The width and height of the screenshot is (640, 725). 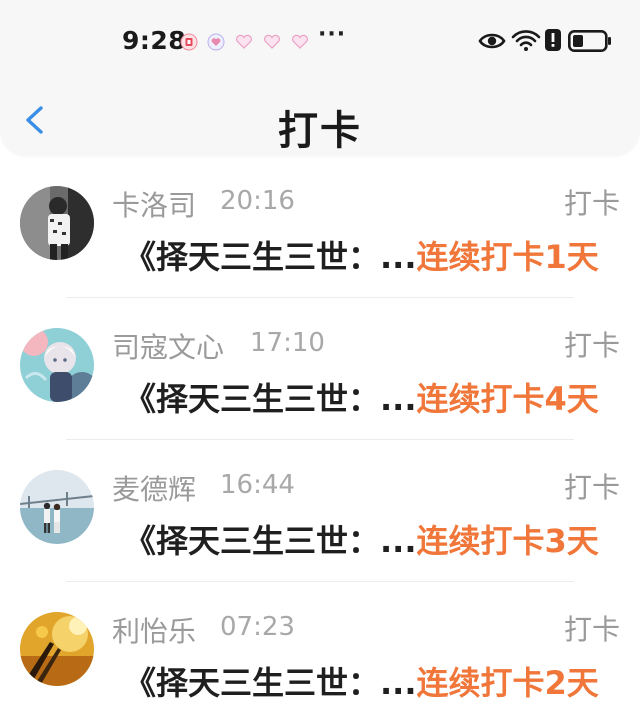 What do you see at coordinates (492, 43) in the screenshot?
I see `eye-icon` at bounding box center [492, 43].